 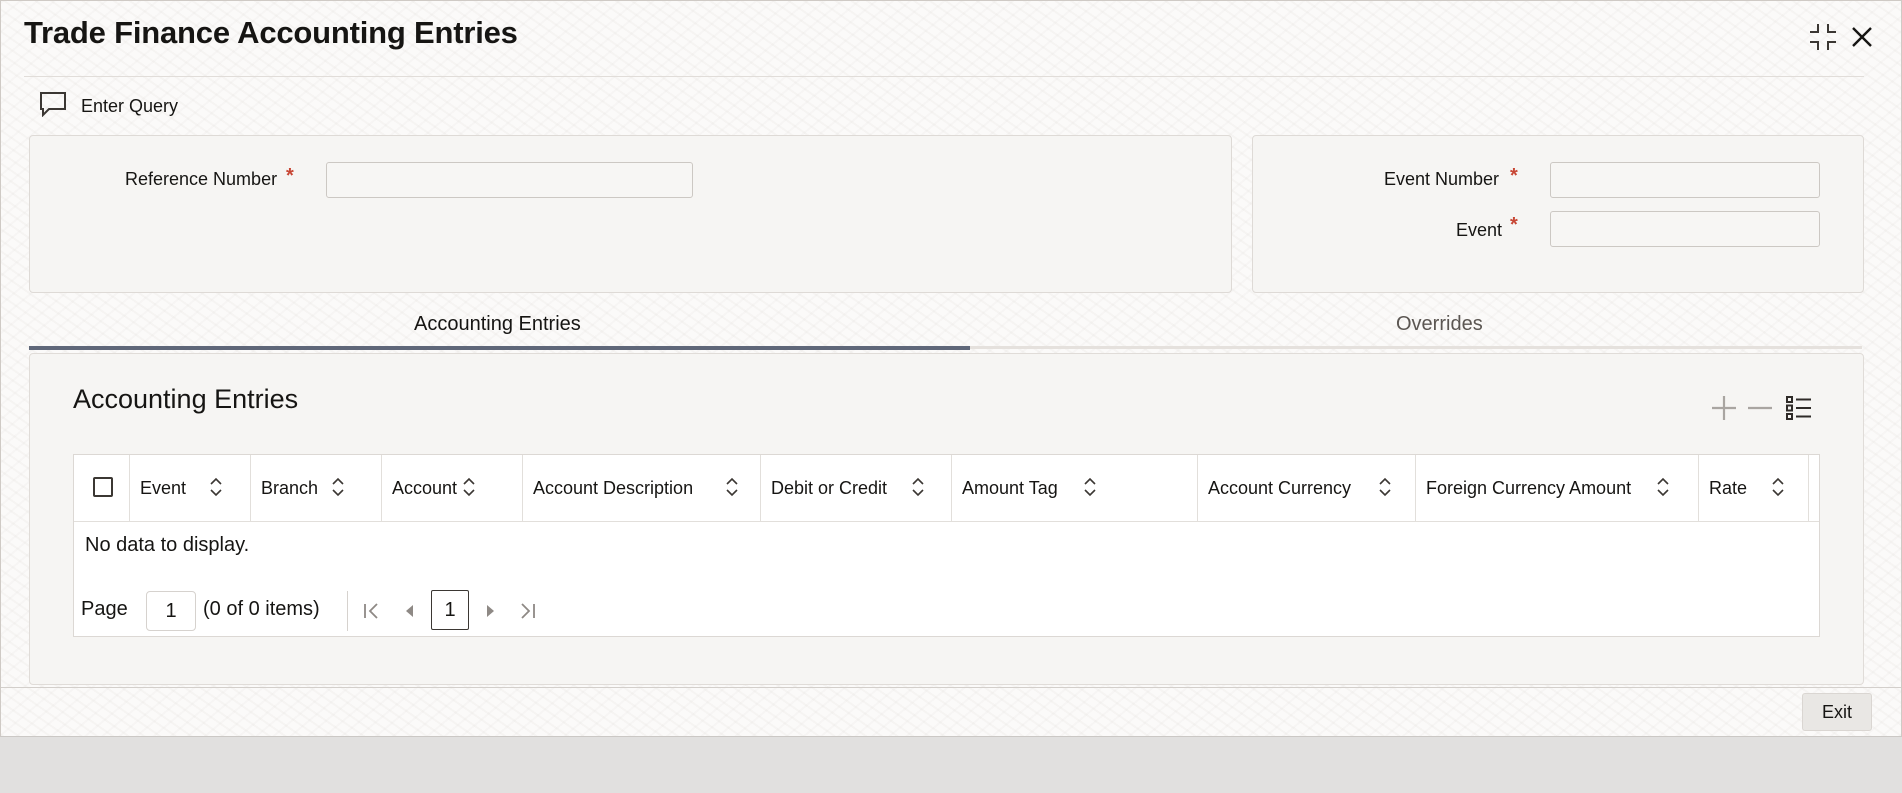 What do you see at coordinates (944, 76) in the screenshot?
I see `title-divider` at bounding box center [944, 76].